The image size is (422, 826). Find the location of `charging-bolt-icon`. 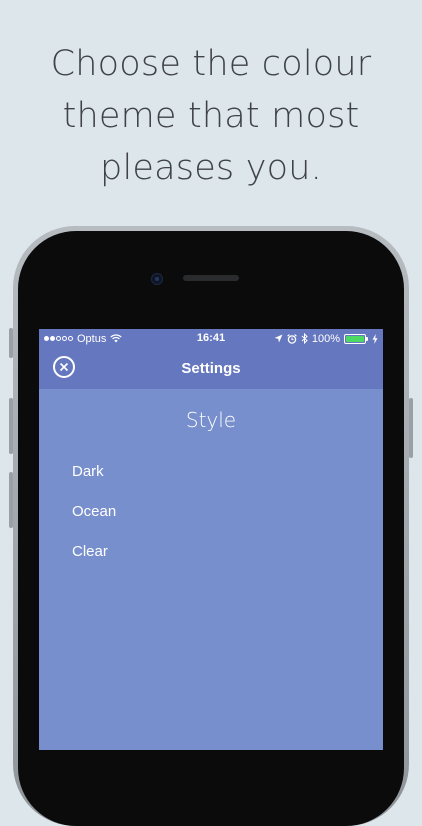

charging-bolt-icon is located at coordinates (375, 338).